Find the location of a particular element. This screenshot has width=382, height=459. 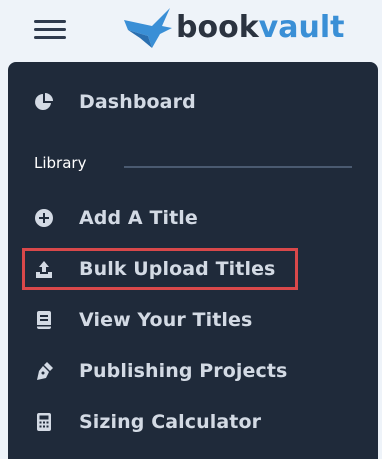

sidebar-item-label: Sizing Calculator is located at coordinates (170, 422).